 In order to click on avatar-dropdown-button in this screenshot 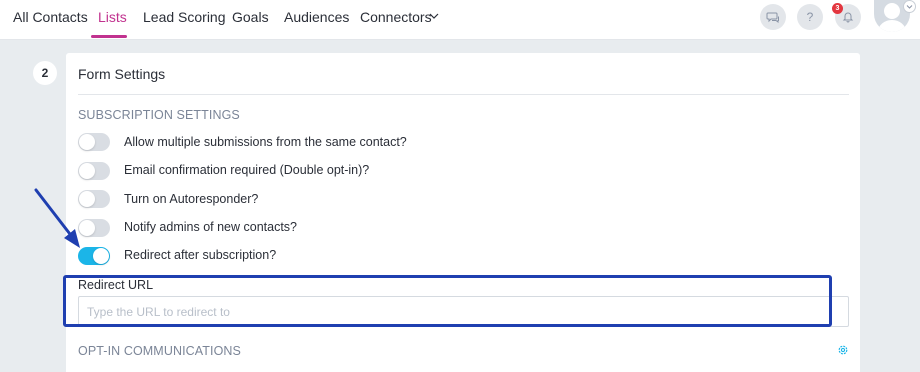, I will do `click(909, 6)`.